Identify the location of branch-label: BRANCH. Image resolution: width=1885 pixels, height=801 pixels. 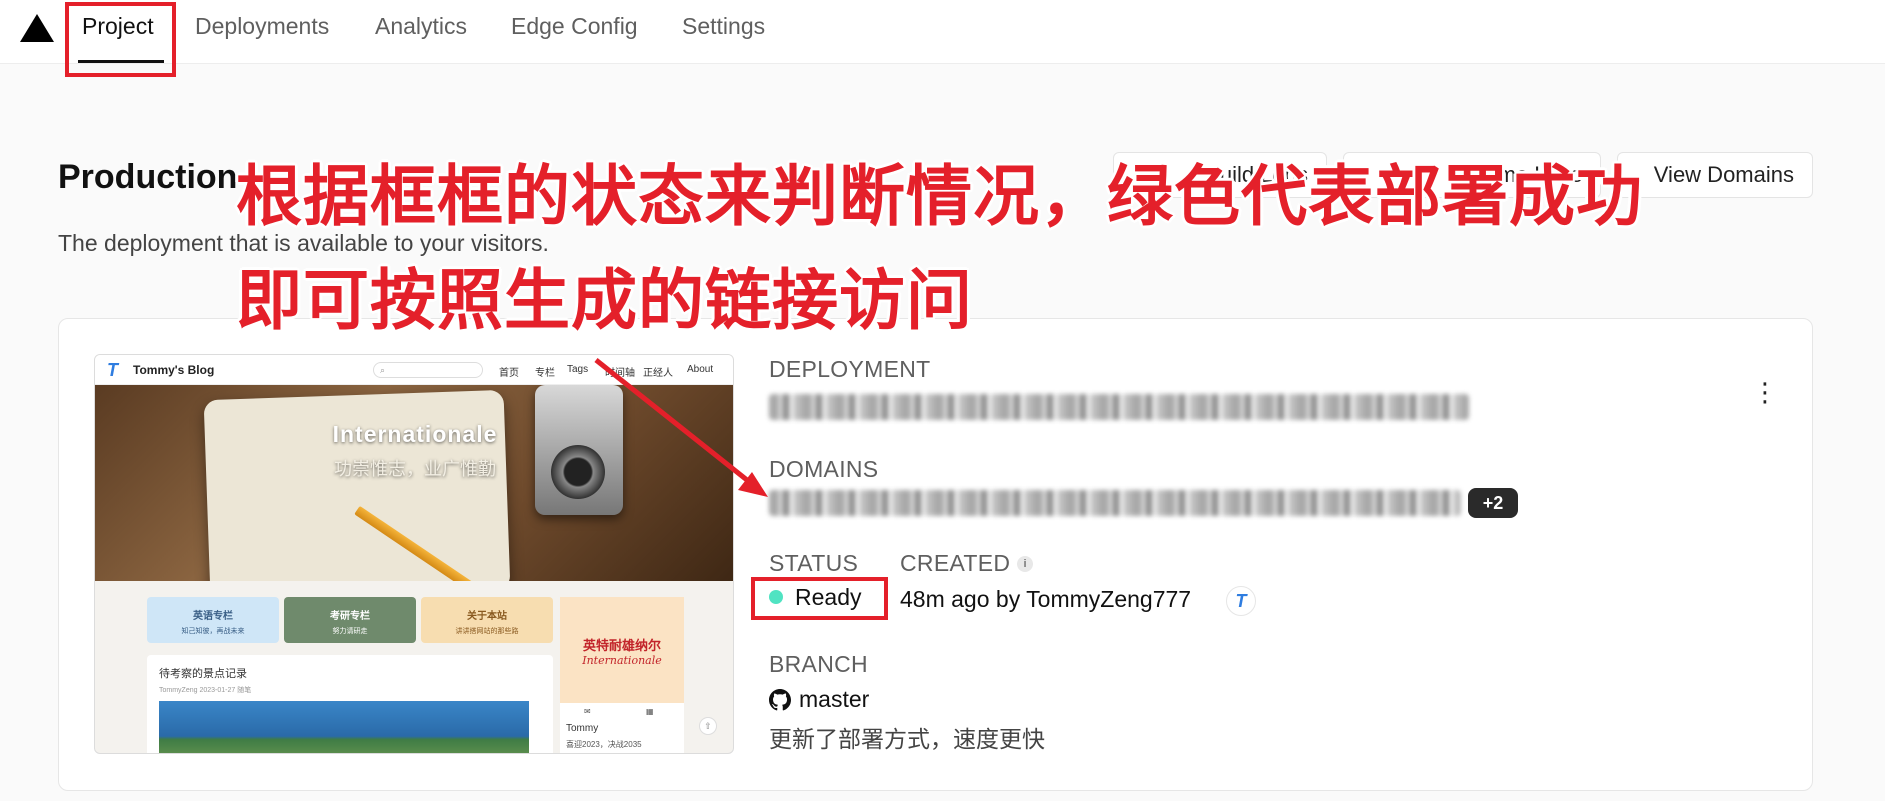
(818, 664).